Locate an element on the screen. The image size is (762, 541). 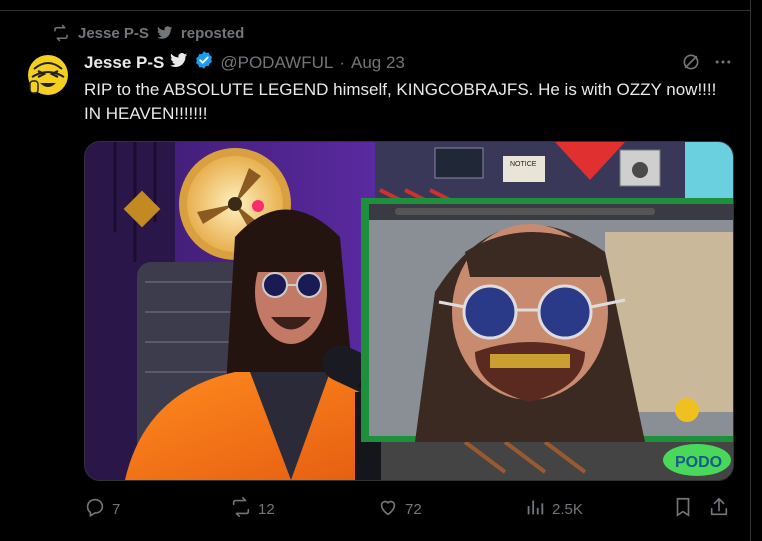
reply-icon is located at coordinates (95, 509).